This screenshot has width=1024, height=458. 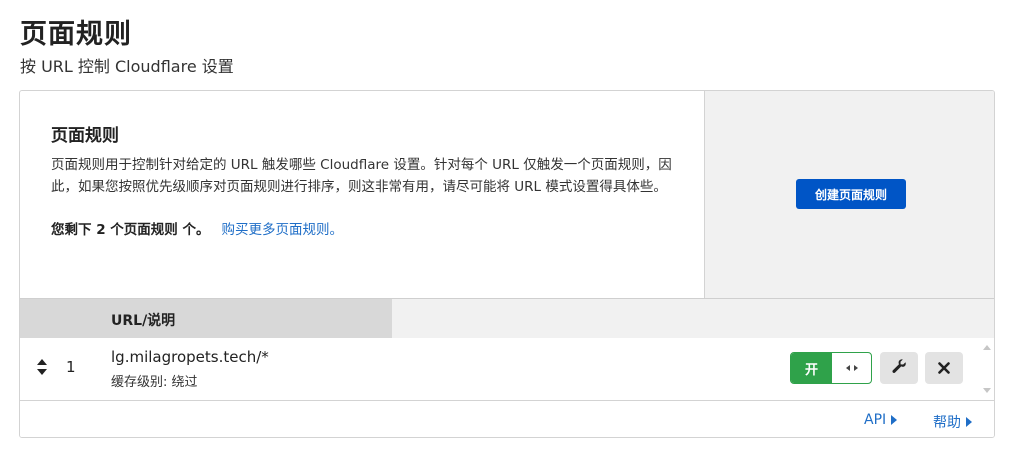 I want to click on column-header-url: URL/说明, so click(x=143, y=321).